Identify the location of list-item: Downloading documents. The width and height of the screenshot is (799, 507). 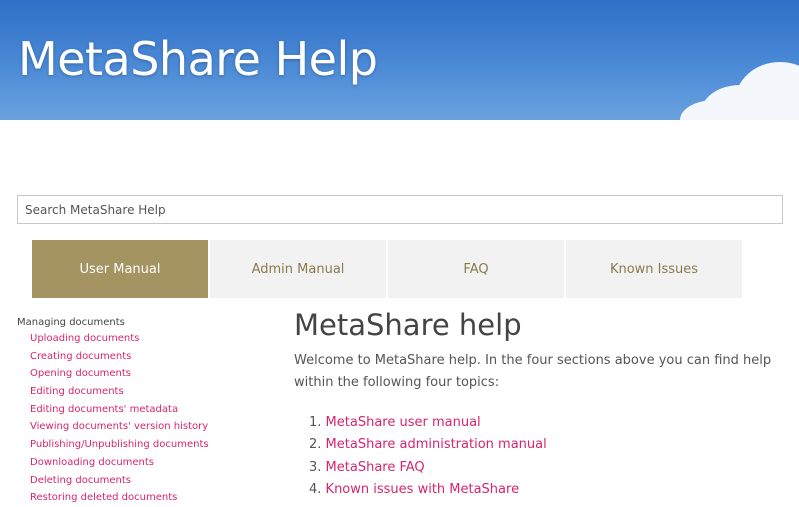
(153, 461).